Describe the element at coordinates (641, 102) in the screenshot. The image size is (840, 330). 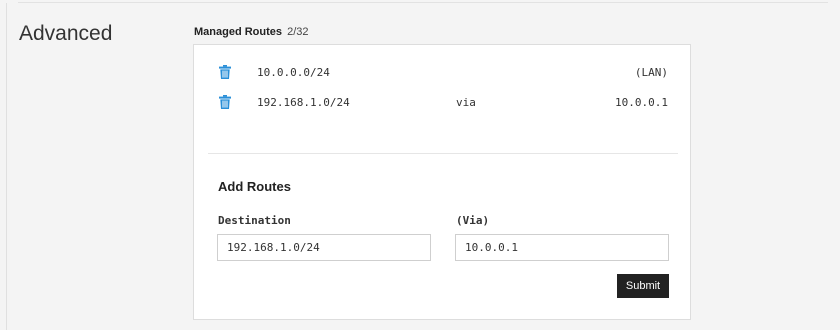
I see `route-target: 10.0.0.1` at that location.